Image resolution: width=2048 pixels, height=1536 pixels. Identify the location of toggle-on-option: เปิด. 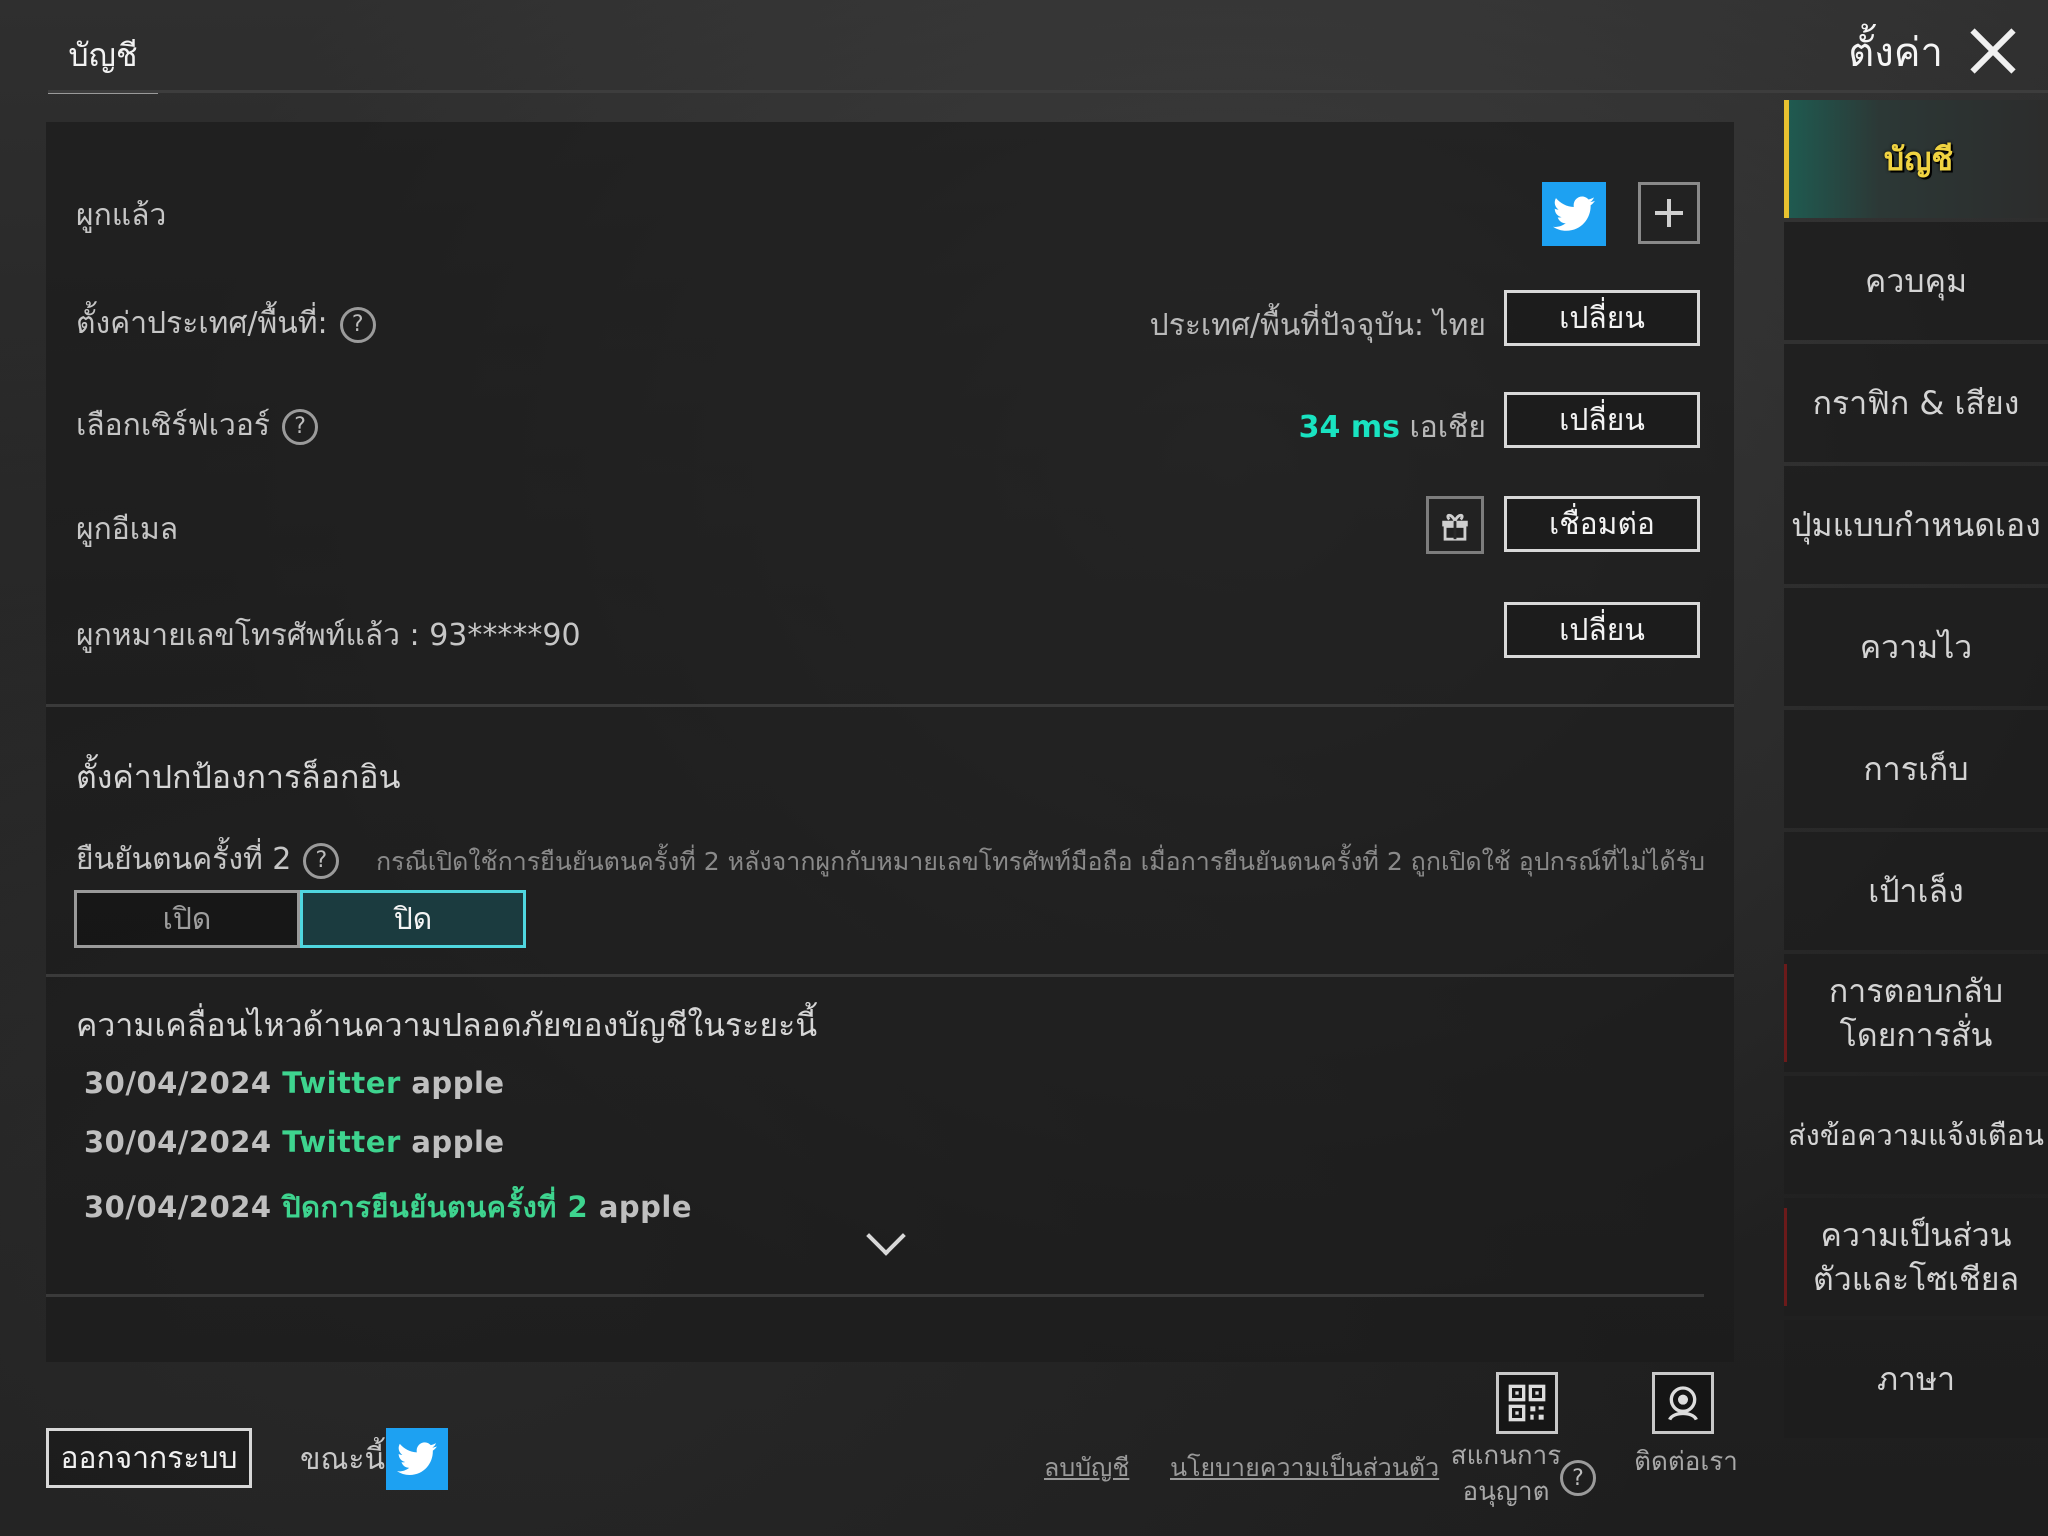
(187, 919).